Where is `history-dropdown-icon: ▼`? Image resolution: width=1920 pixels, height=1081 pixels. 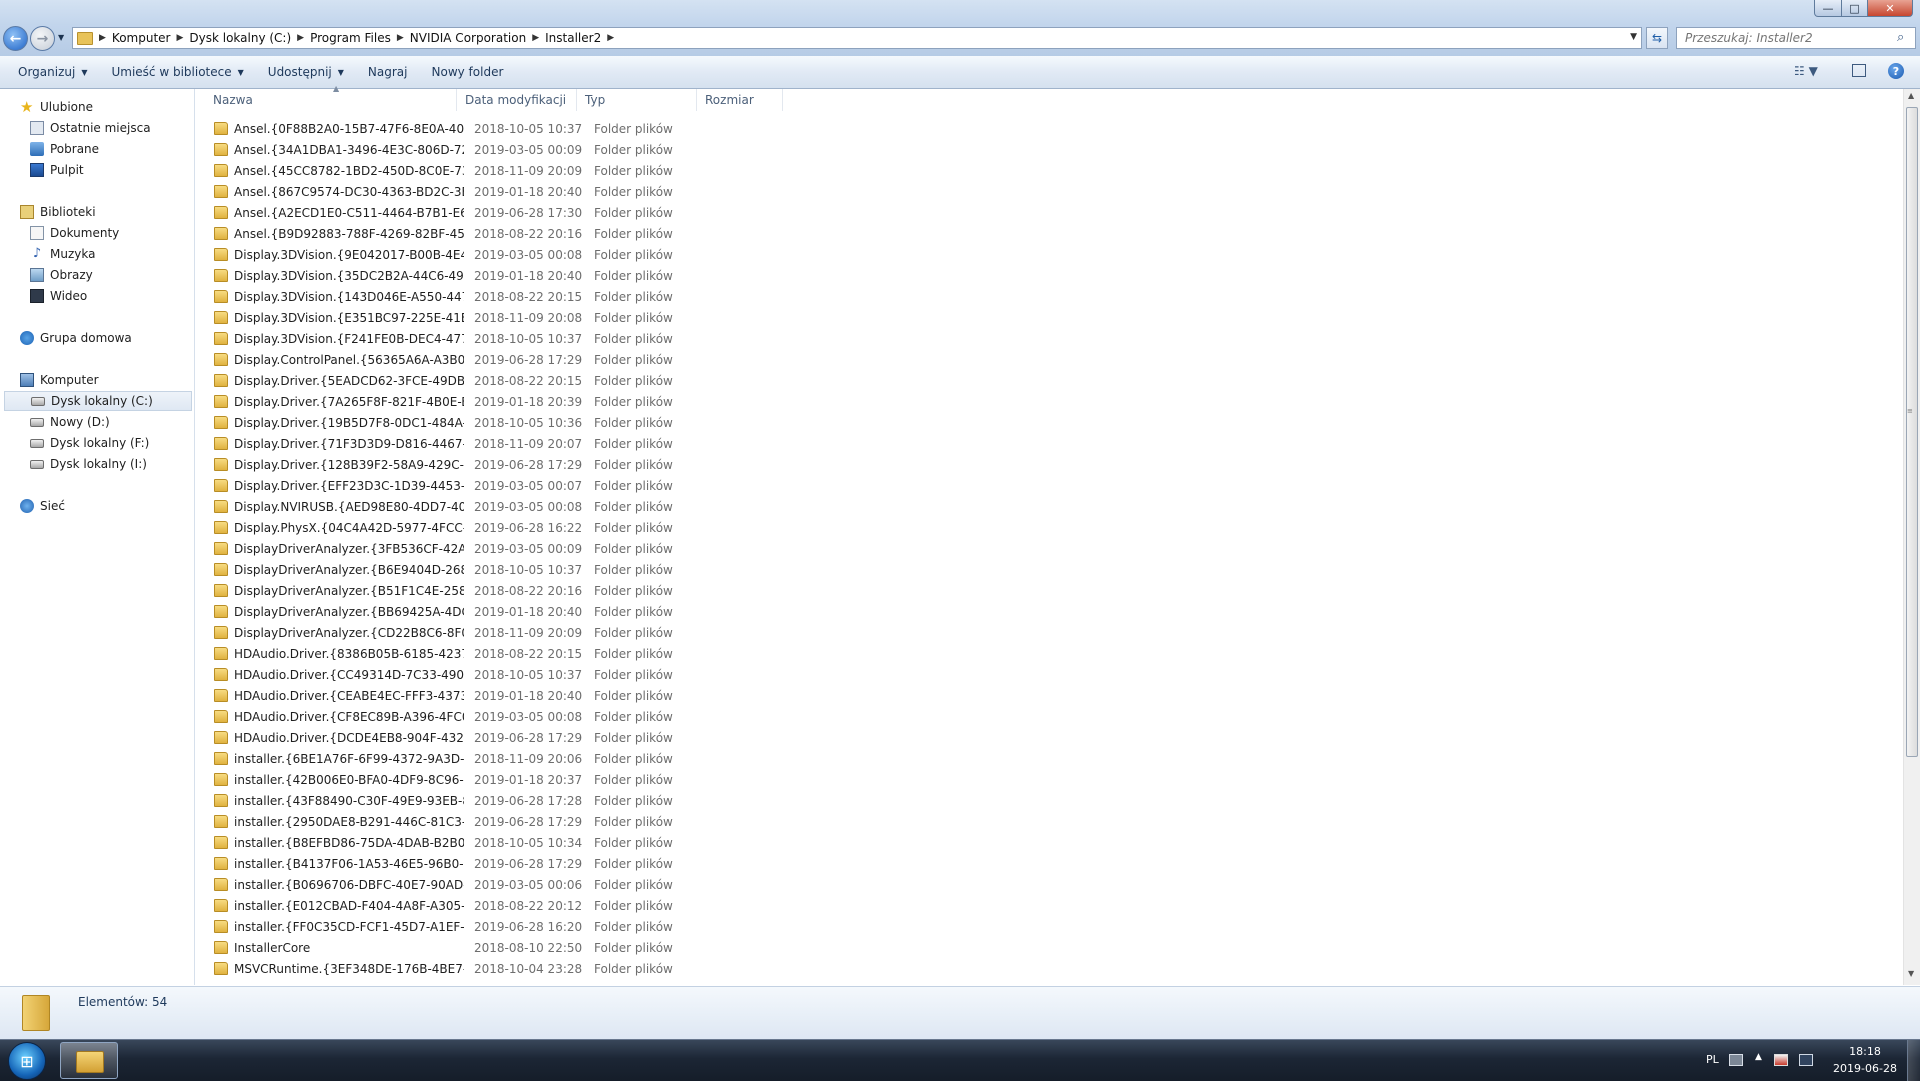
history-dropdown-icon: ▼ is located at coordinates (61, 37).